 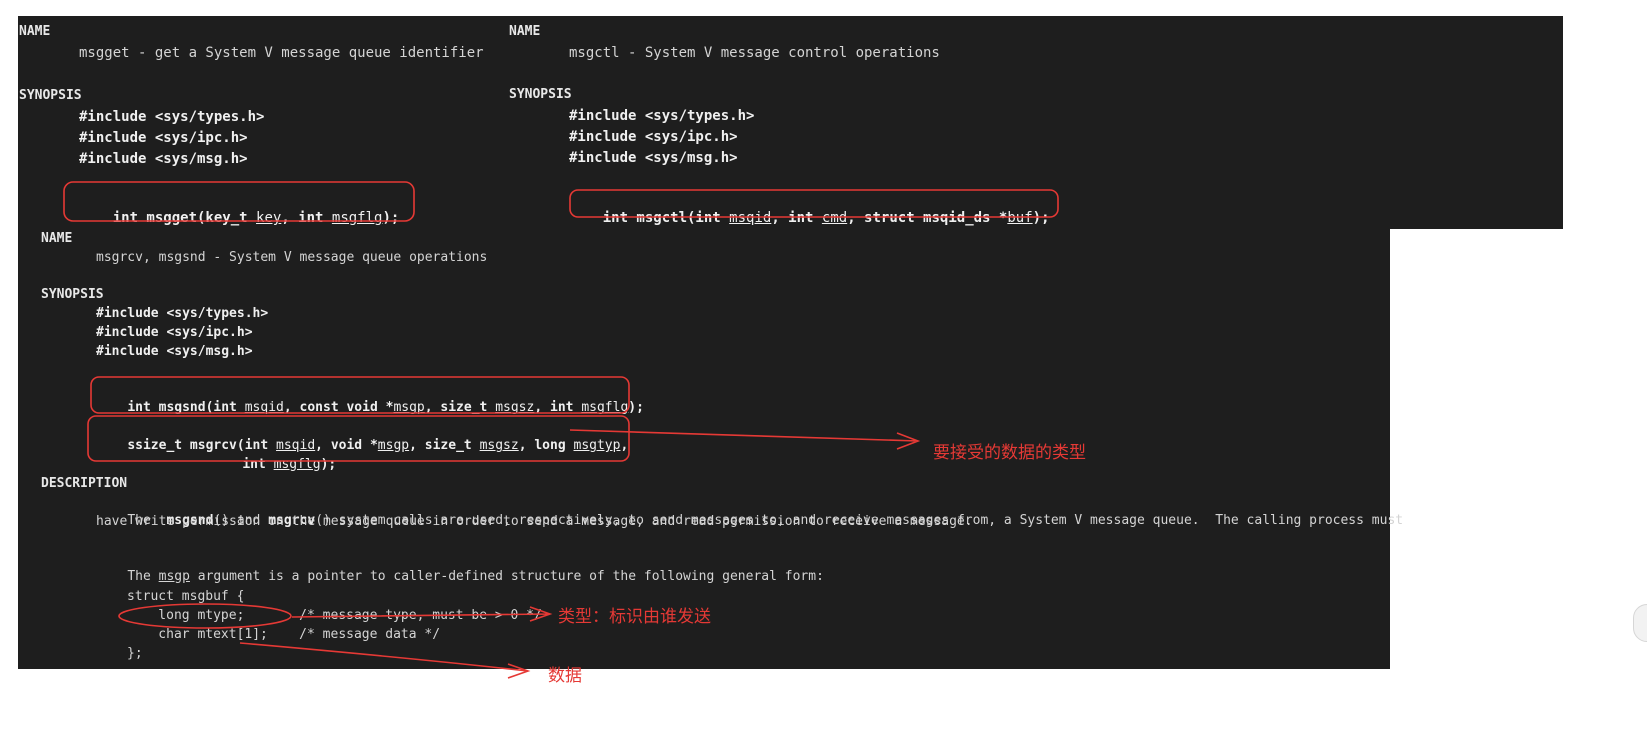 I want to click on arg-cmd: cmd, so click(x=834, y=218).